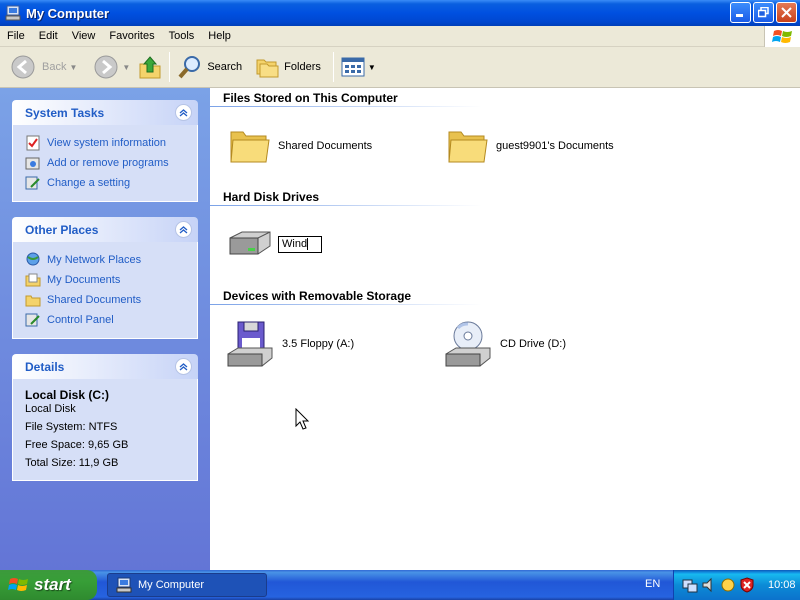 This screenshot has width=800, height=600. I want to click on menu-bar: File Edit View Favorites Tools Help, so click(400, 36).